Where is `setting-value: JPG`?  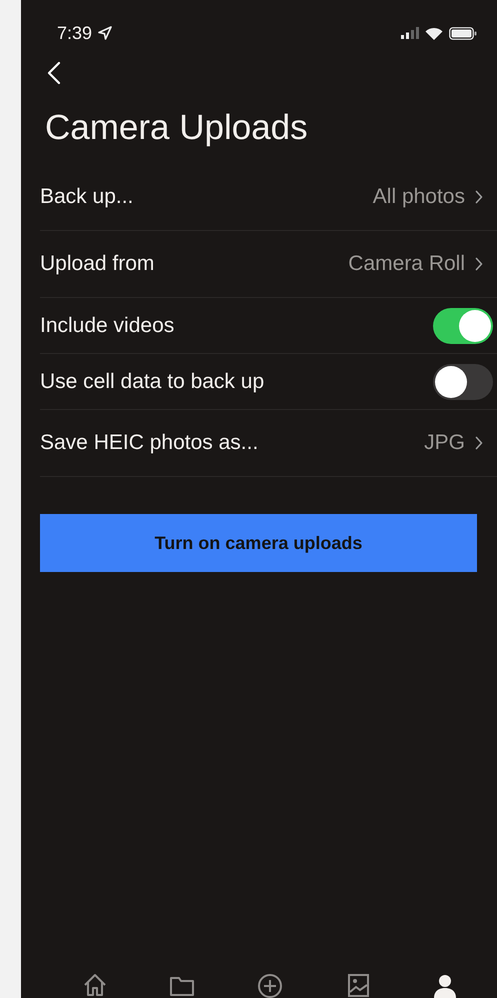 setting-value: JPG is located at coordinates (444, 443).